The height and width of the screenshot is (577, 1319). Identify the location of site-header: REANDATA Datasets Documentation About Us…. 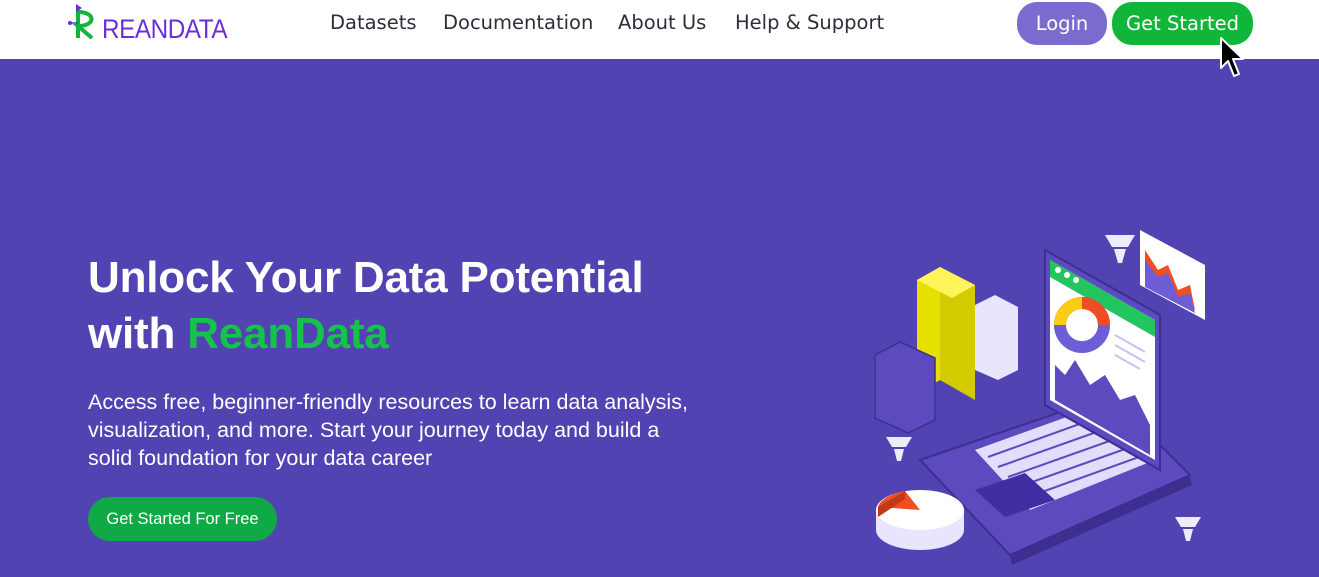
(659, 29).